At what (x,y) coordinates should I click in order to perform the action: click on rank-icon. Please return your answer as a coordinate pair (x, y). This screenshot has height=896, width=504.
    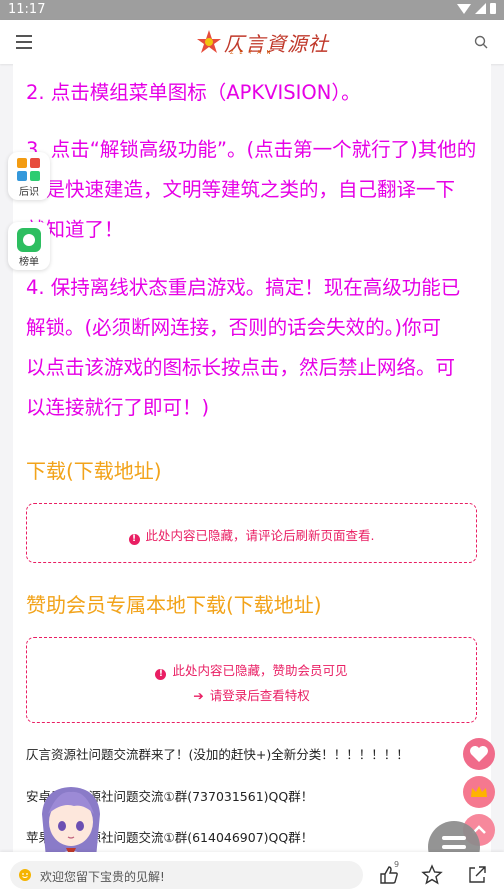
    Looking at the image, I should click on (29, 240).